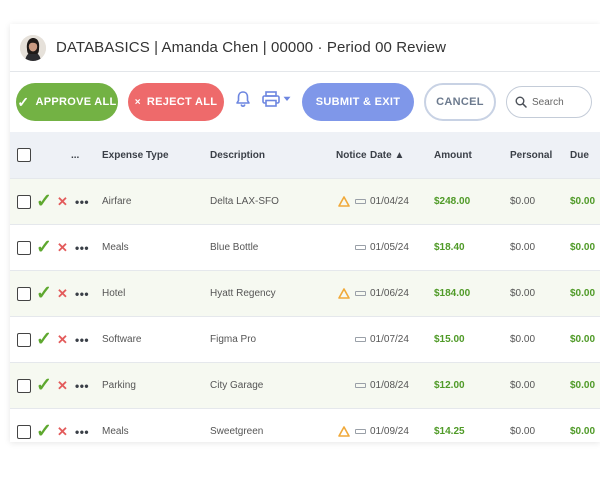 The height and width of the screenshot is (488, 600). I want to click on checkmark-icon: ✓, so click(23, 101).